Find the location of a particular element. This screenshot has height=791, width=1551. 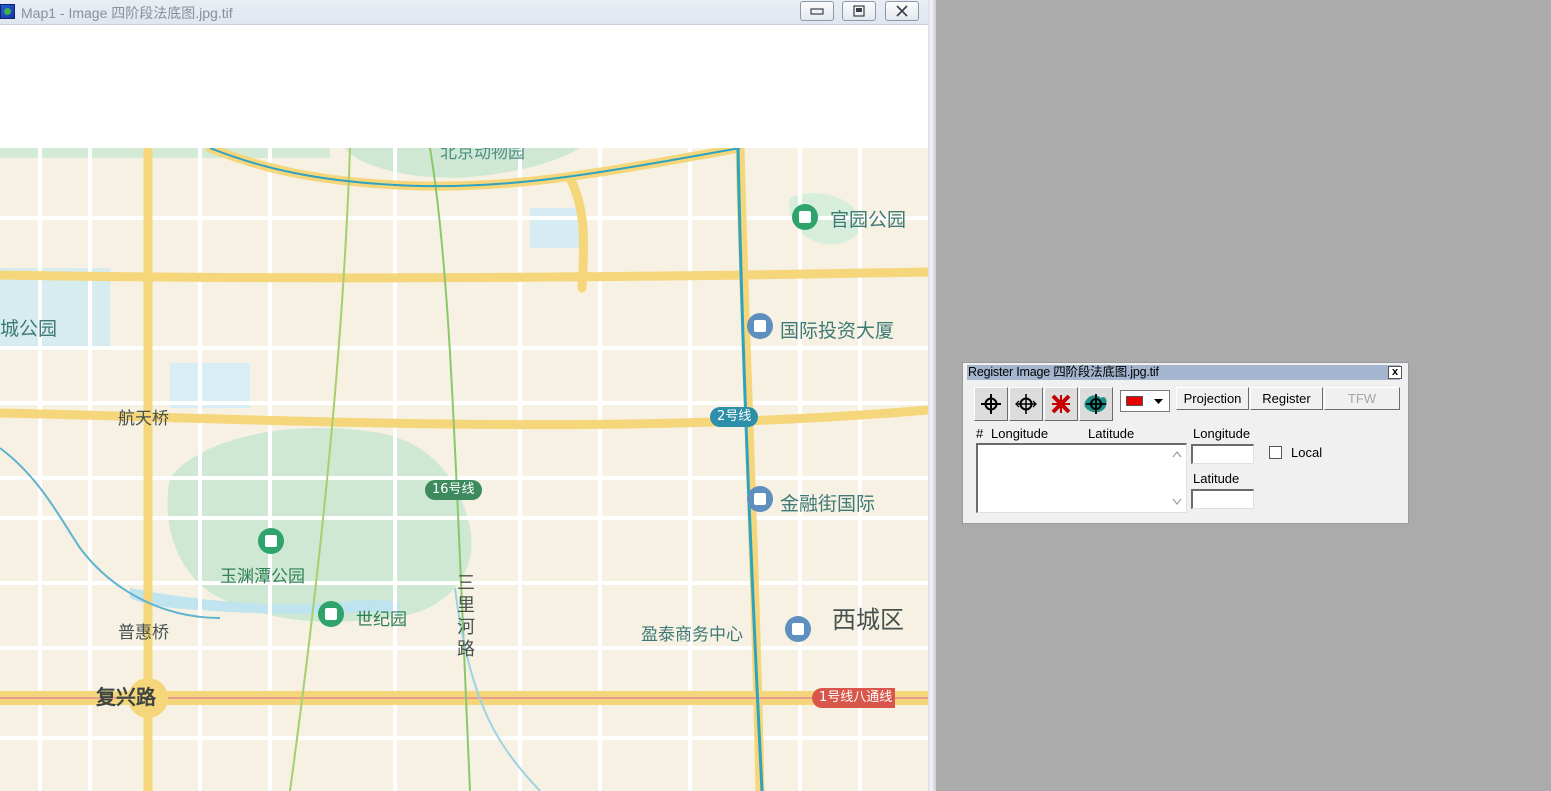

delete-point-icon is located at coordinates (1061, 404).